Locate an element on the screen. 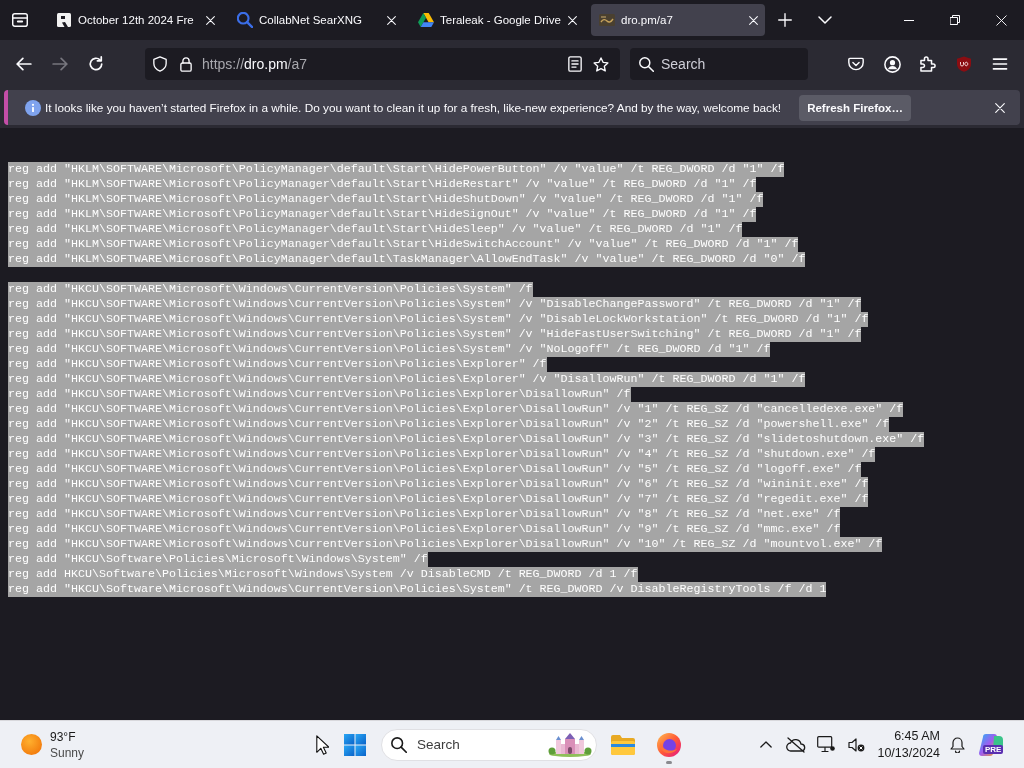 This screenshot has width=1024, height=768. chevron-down-icon is located at coordinates (825, 20).